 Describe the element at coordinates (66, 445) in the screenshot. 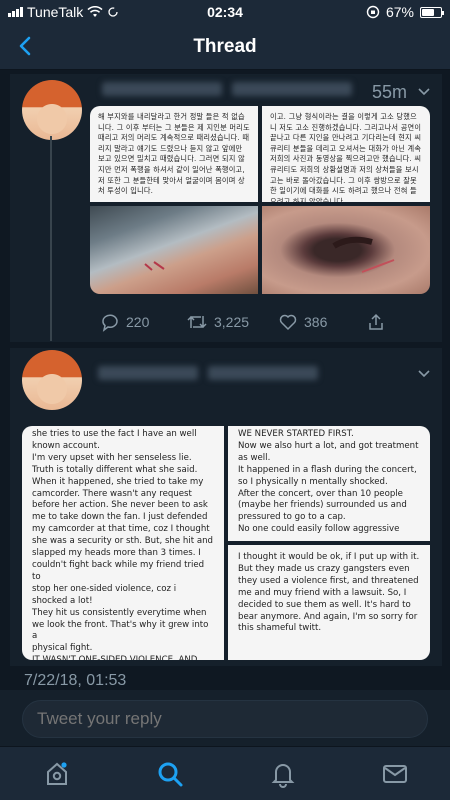

I see `media-text-line: known account.` at that location.